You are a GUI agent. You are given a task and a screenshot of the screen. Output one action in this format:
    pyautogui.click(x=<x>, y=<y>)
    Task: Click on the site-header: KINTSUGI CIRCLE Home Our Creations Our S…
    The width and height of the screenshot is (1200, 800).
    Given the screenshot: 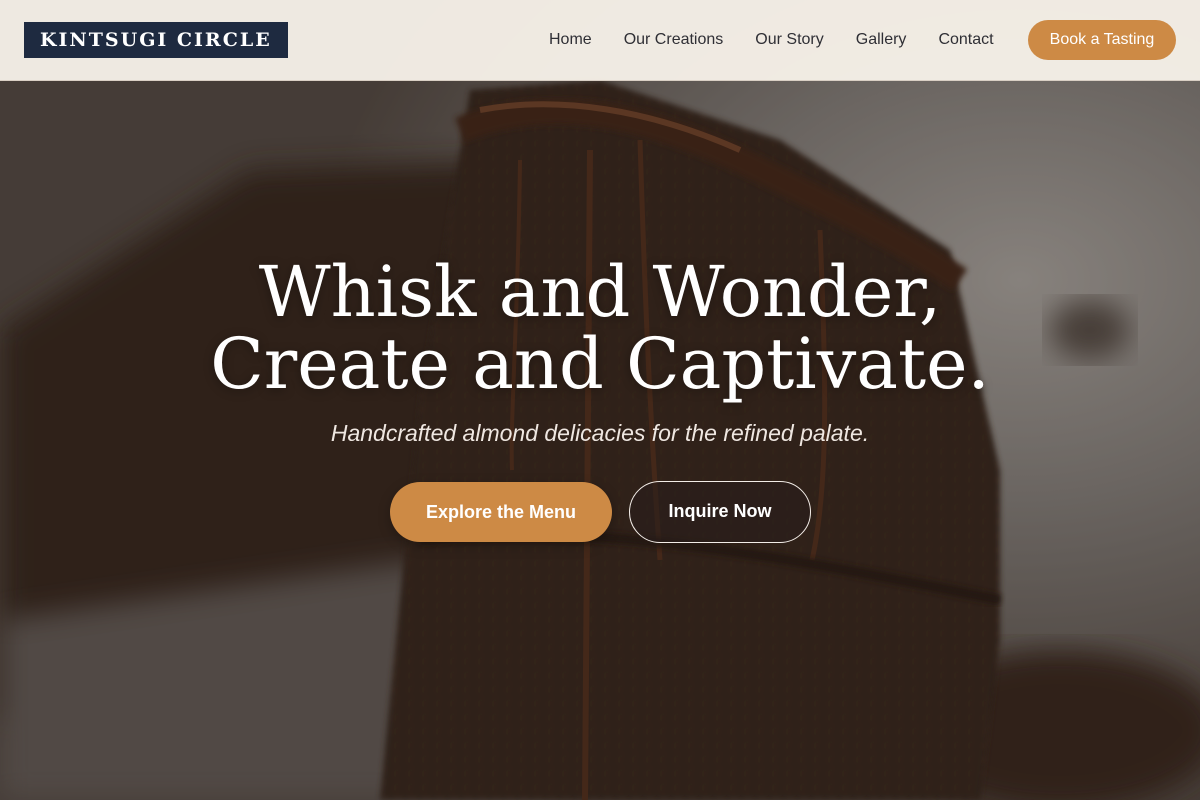 What is the action you would take?
    pyautogui.click(x=600, y=40)
    